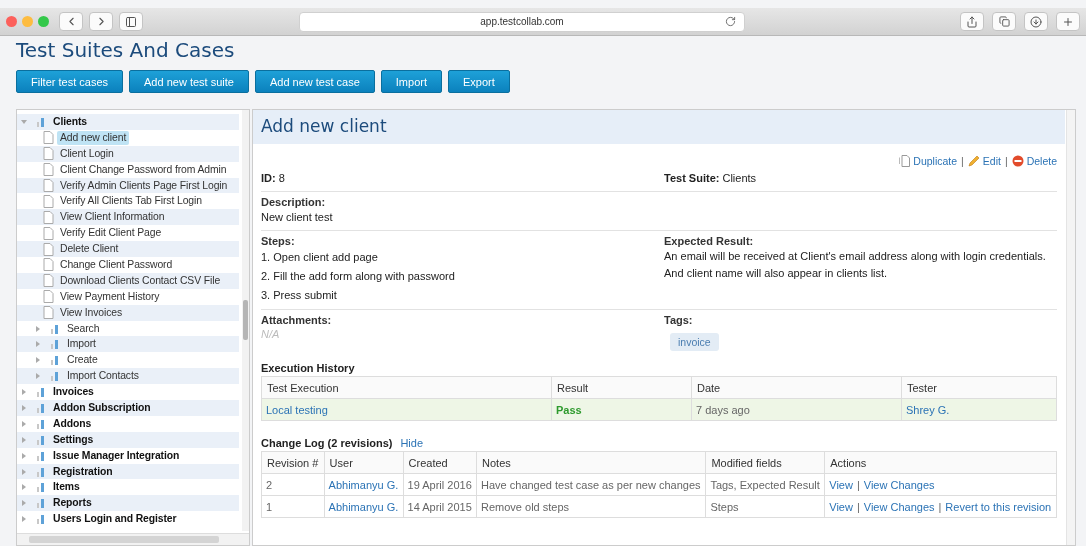 The image size is (1086, 546). I want to click on column-header: Modified fields, so click(765, 462).